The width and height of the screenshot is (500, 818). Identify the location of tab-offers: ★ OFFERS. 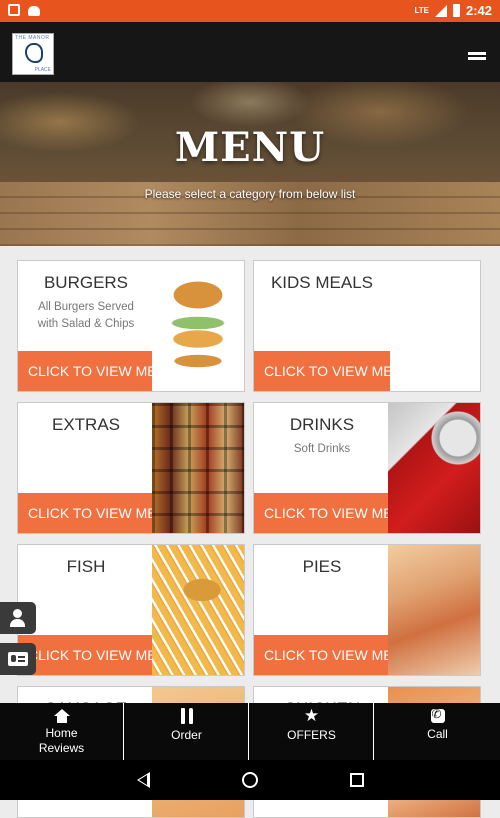
(312, 731).